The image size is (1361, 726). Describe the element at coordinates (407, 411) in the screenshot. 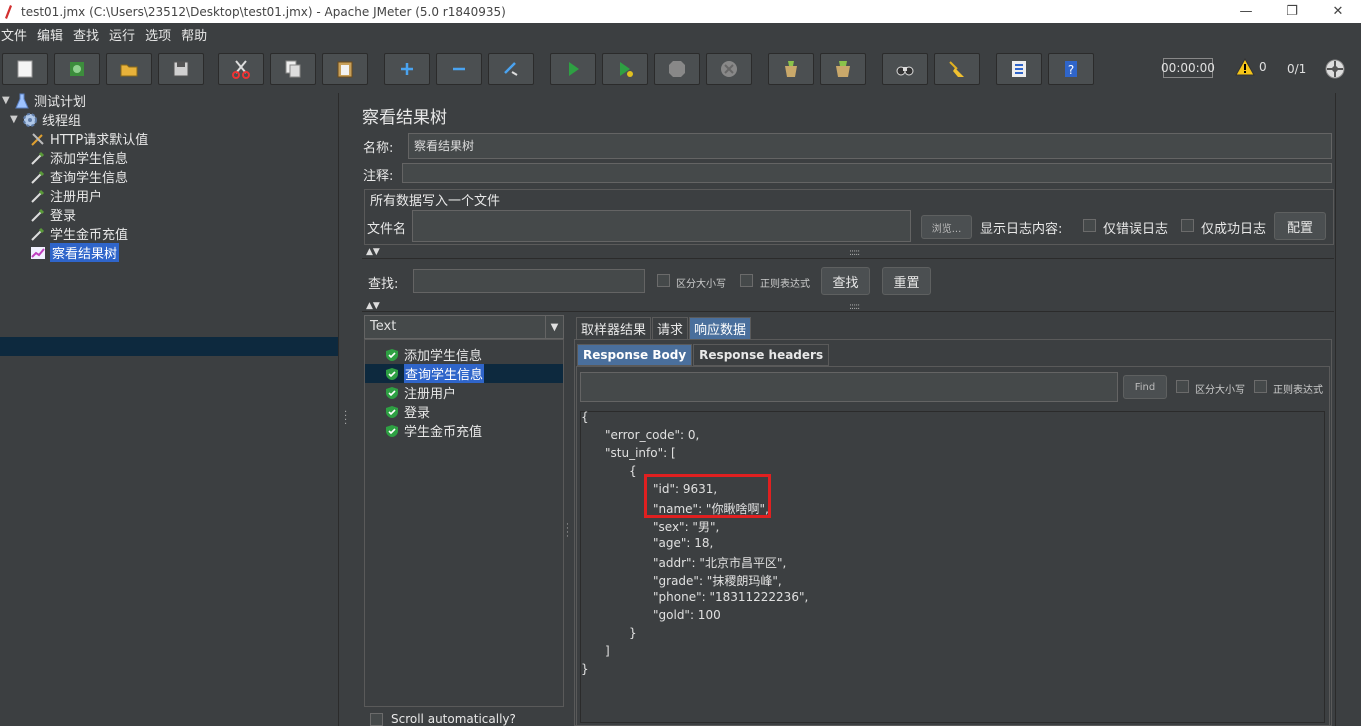

I see `result-item-login: 登录` at that location.